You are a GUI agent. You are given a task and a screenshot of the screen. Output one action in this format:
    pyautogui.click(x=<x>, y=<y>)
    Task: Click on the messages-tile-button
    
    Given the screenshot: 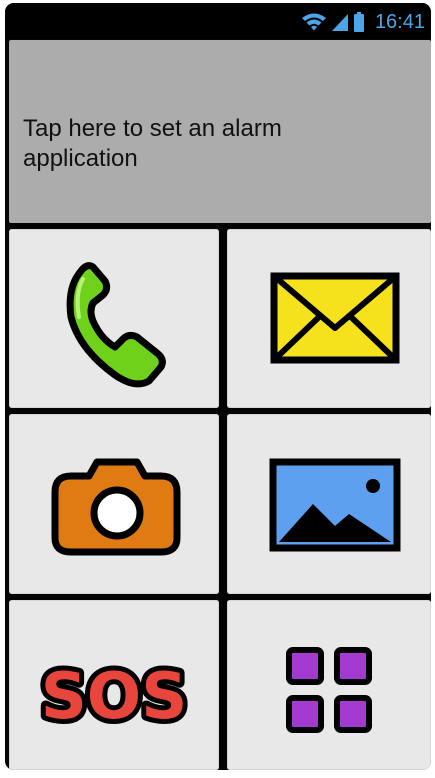 What is the action you would take?
    pyautogui.click(x=329, y=318)
    